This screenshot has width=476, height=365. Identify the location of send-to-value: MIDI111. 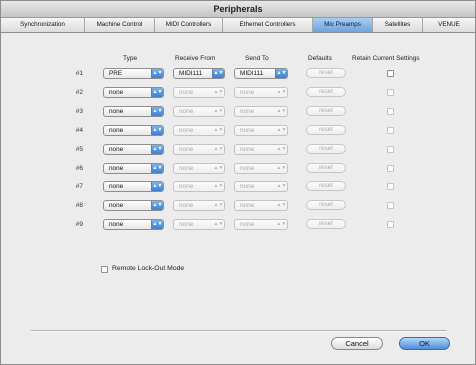
(252, 73).